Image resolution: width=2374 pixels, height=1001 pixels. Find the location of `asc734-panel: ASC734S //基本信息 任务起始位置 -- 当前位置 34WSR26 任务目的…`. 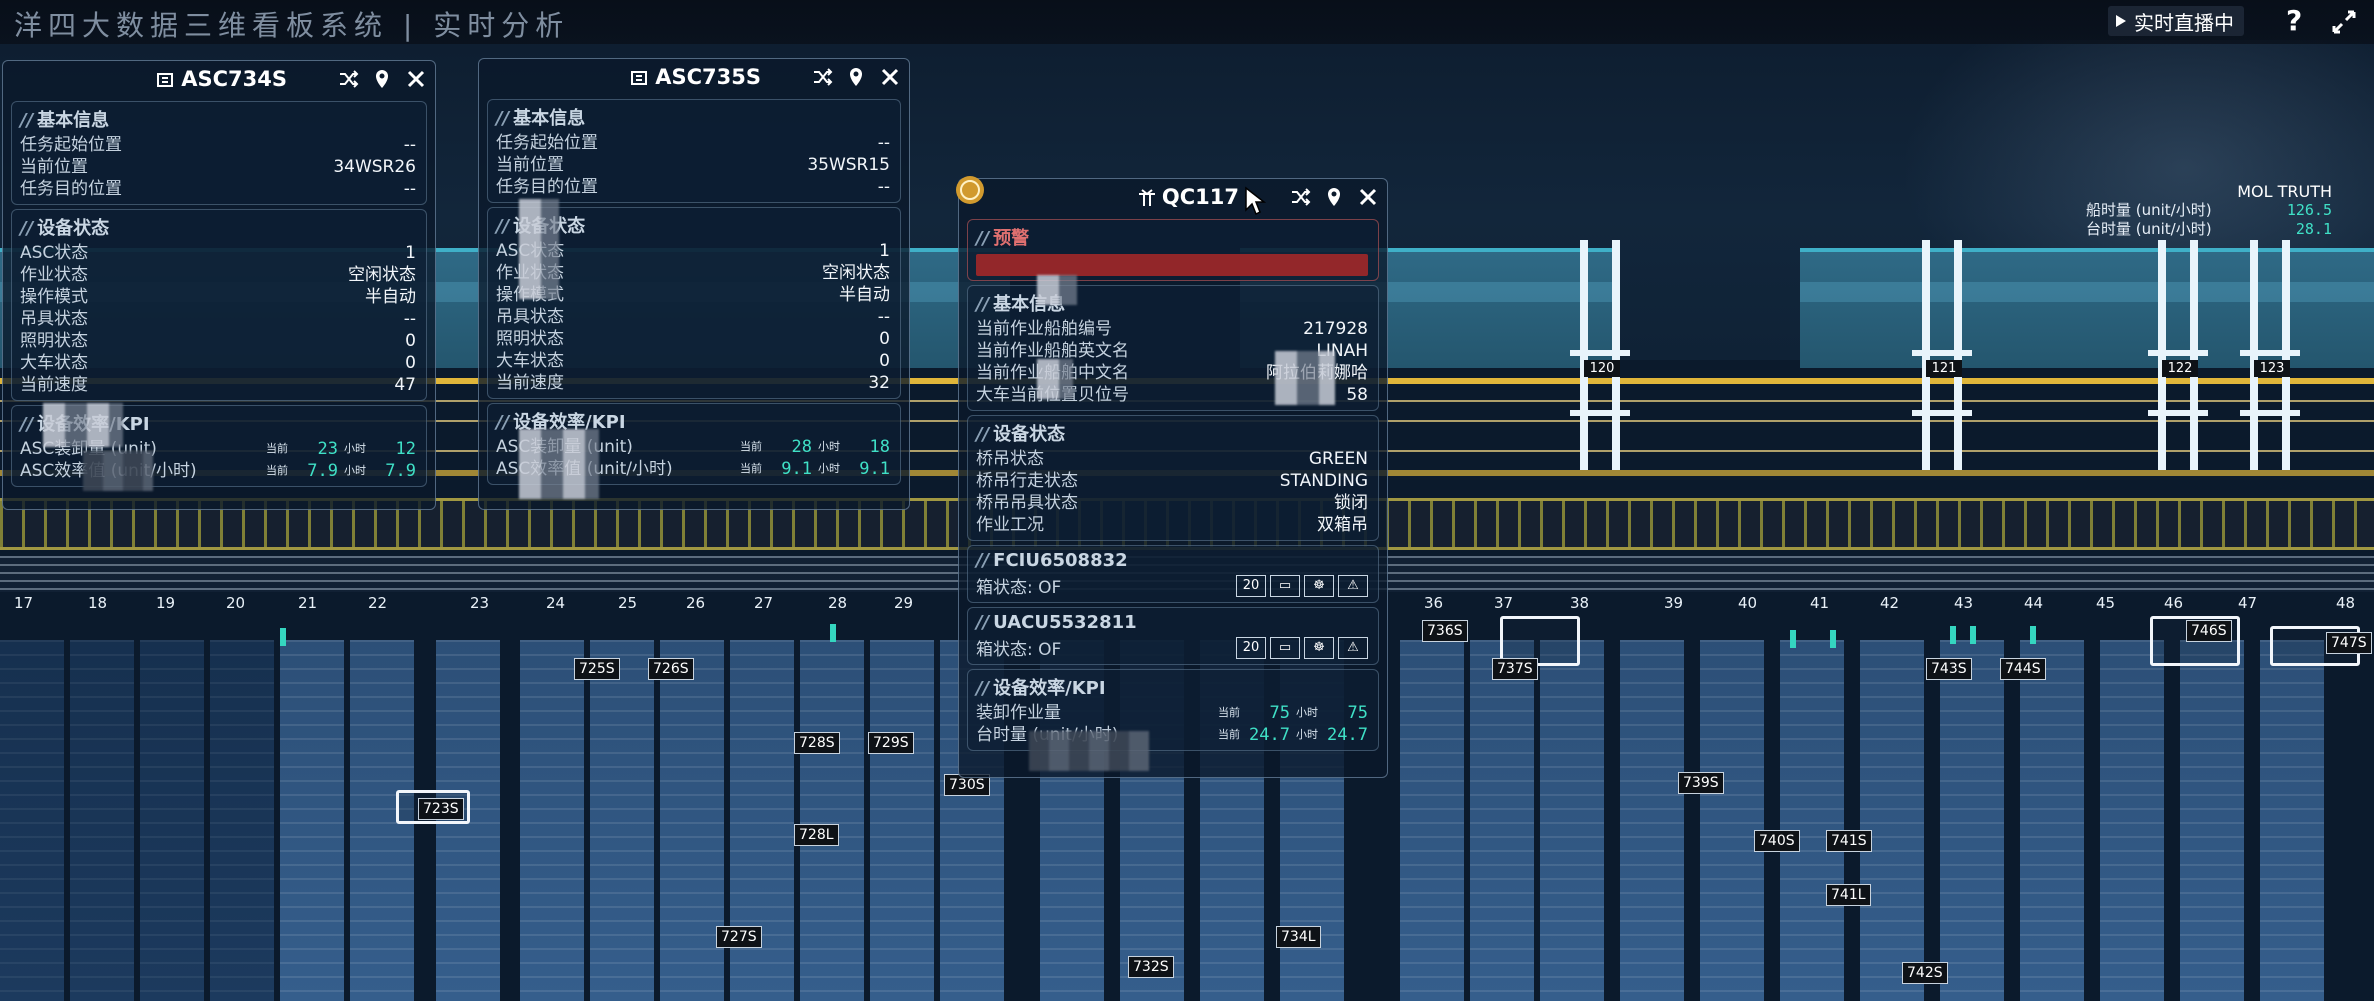

asc734-panel: ASC734S //基本信息 任务起始位置 -- 当前位置 34WSR26 任务目的… is located at coordinates (219, 285).